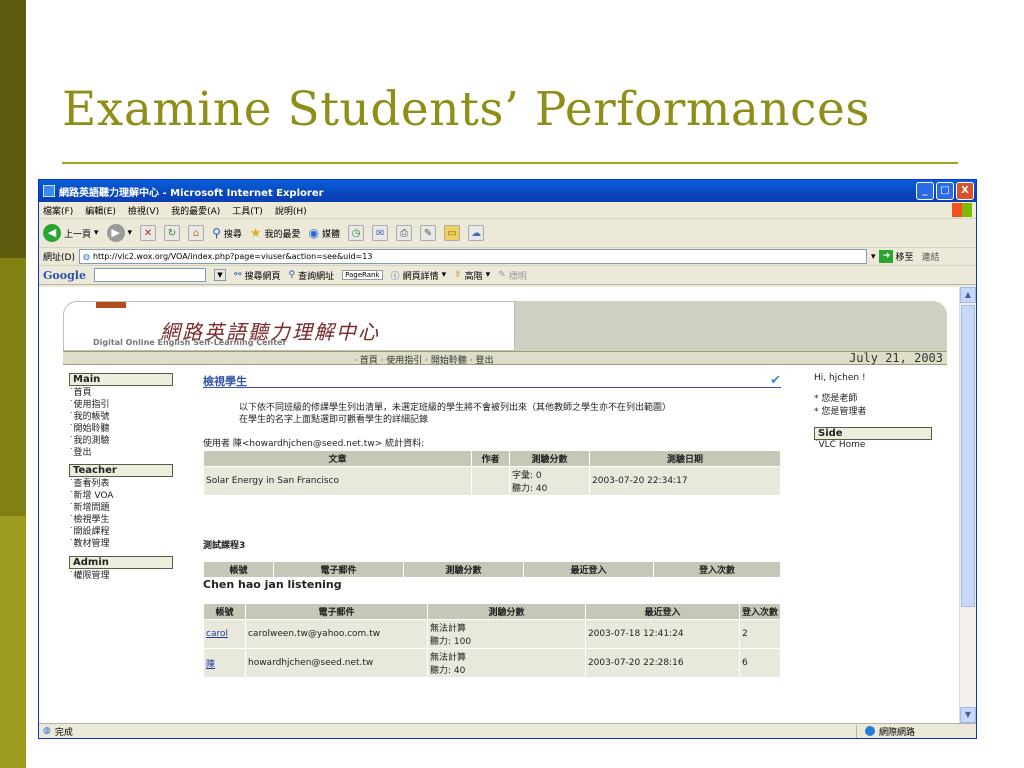 The height and width of the screenshot is (768, 1024). What do you see at coordinates (232, 234) in the screenshot?
I see `search-label: 搜尋` at bounding box center [232, 234].